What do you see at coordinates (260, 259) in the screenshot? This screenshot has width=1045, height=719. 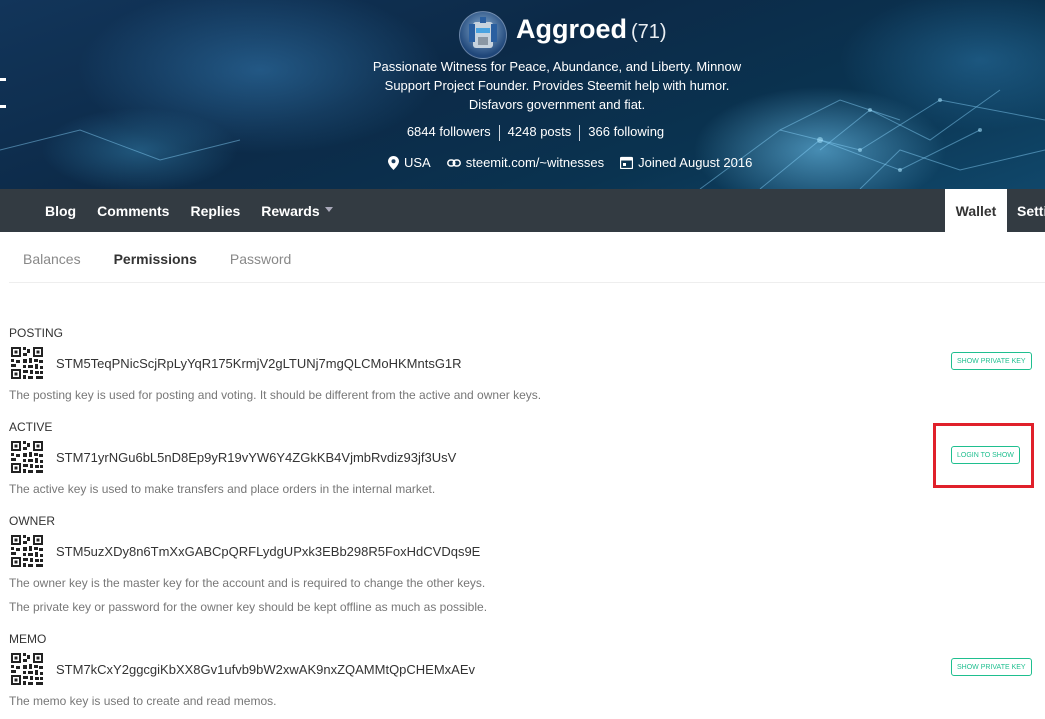 I see `subtab-password: Password` at bounding box center [260, 259].